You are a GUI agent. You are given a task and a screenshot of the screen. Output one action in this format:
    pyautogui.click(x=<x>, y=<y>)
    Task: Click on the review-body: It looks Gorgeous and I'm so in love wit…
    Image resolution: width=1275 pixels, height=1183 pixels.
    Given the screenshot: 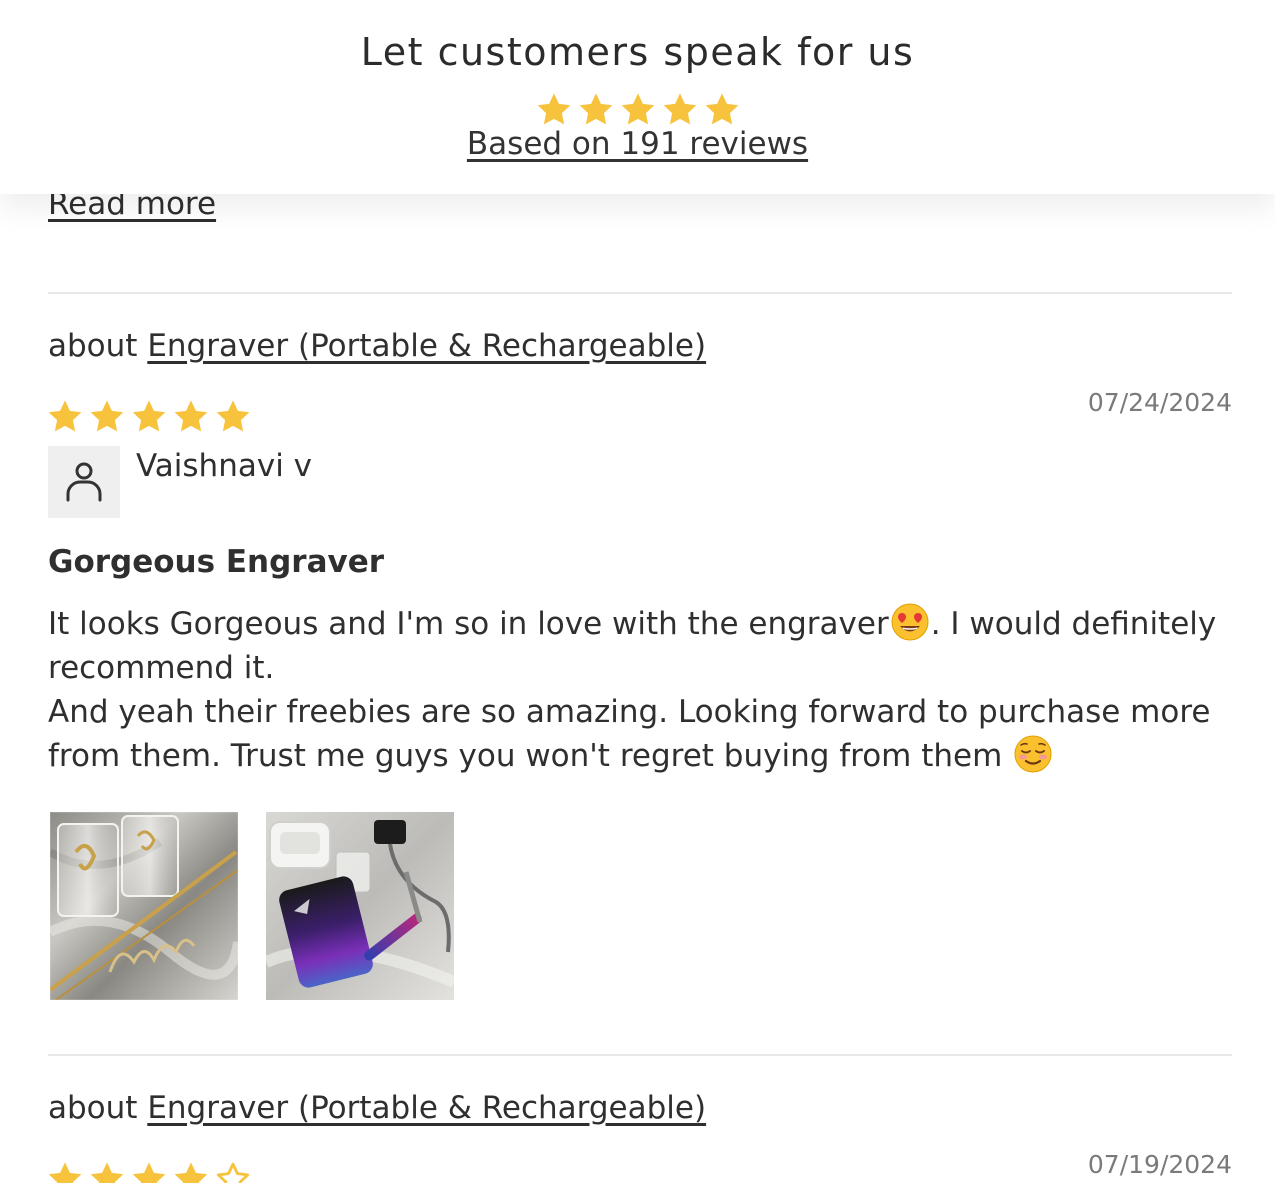 What is the action you would take?
    pyautogui.click(x=643, y=690)
    